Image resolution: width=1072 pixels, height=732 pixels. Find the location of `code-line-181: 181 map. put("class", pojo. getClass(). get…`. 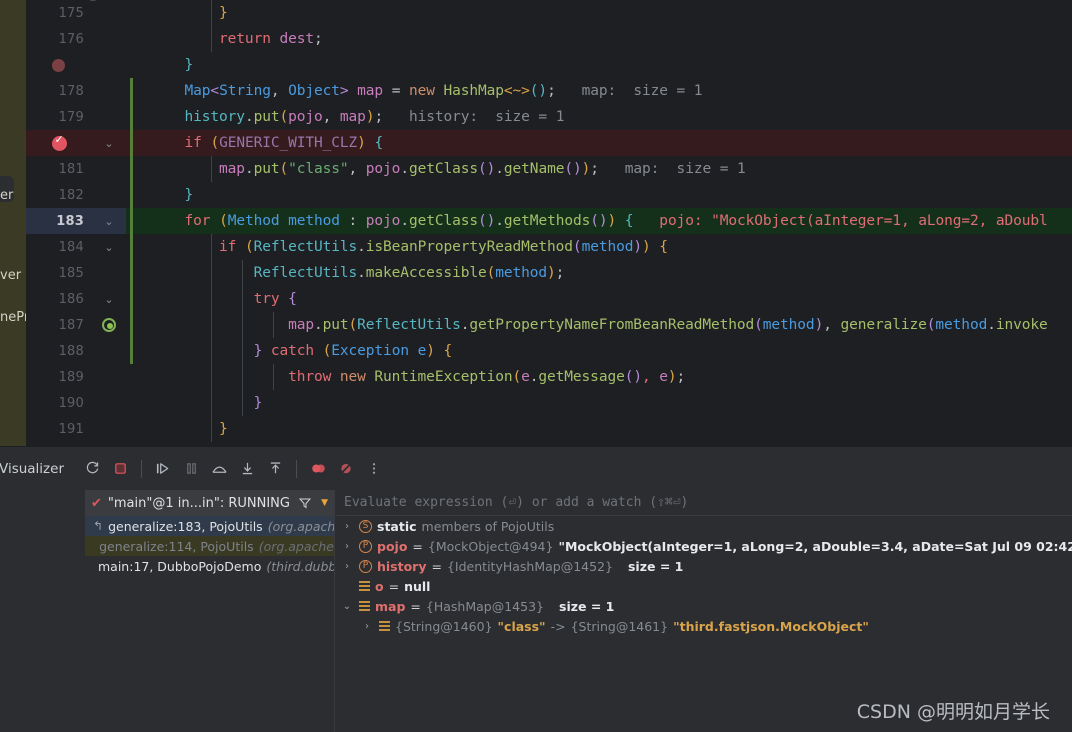

code-line-181: 181 map. put("class", pojo. getClass(). get… is located at coordinates (549, 169).